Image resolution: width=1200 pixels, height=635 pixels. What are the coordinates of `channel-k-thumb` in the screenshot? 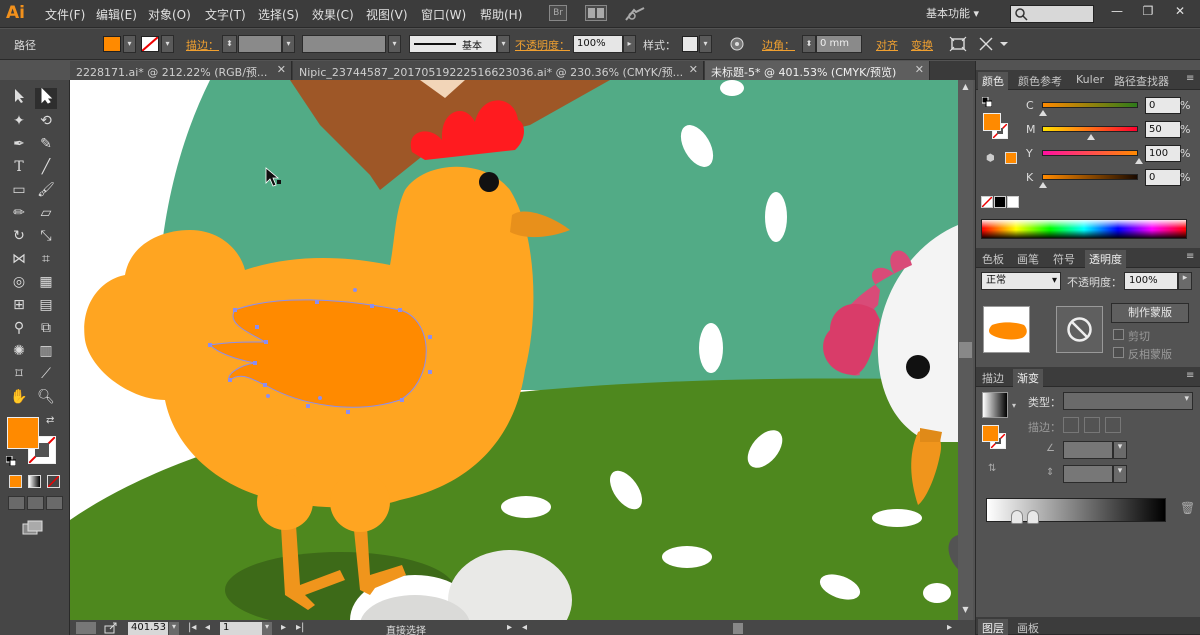 It's located at (1043, 185).